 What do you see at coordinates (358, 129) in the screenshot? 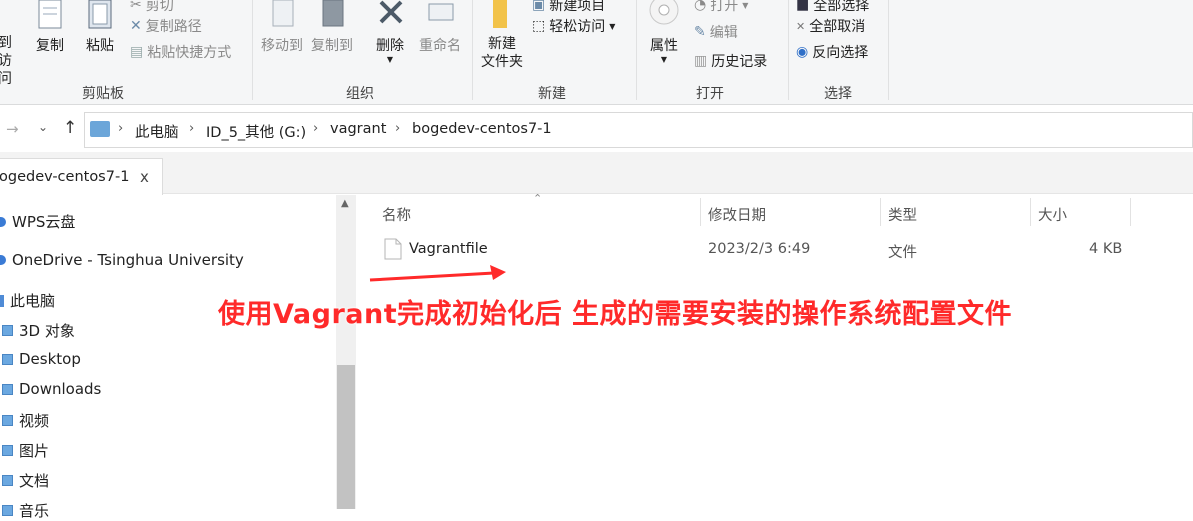
I see `breadcrumb-vagrant: vagrant` at bounding box center [358, 129].